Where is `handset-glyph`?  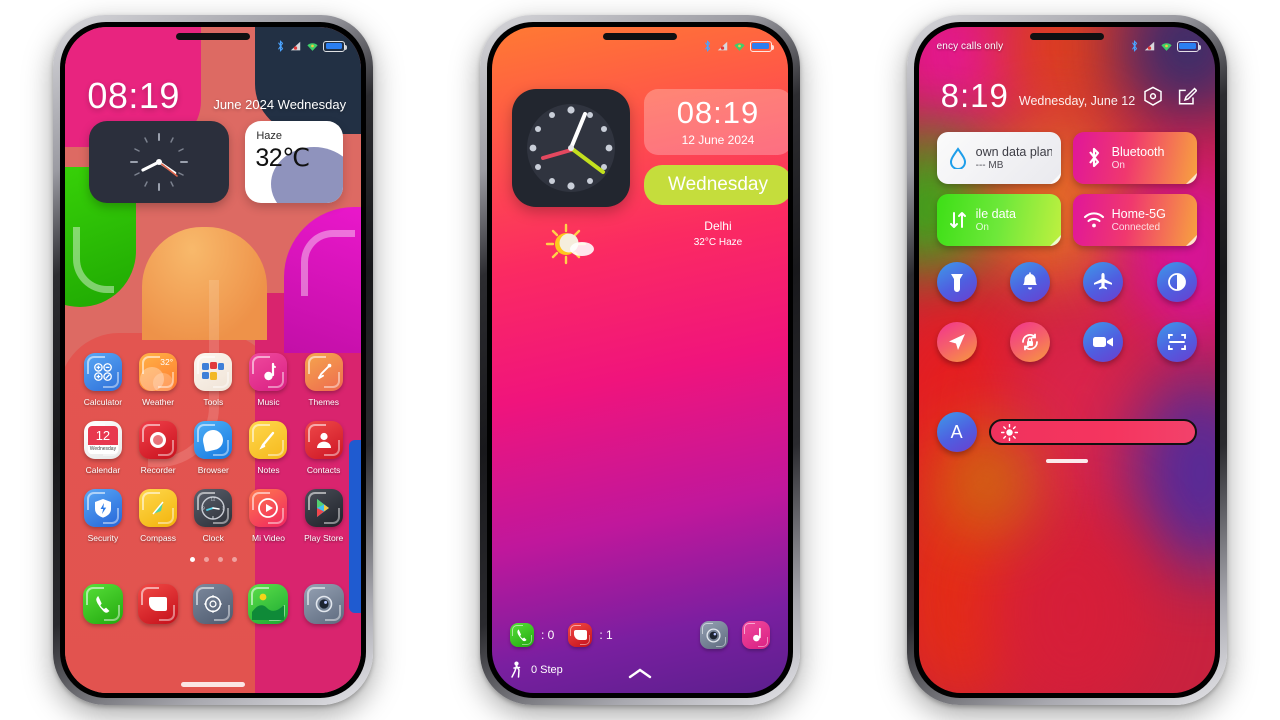 handset-glyph is located at coordinates (522, 635).